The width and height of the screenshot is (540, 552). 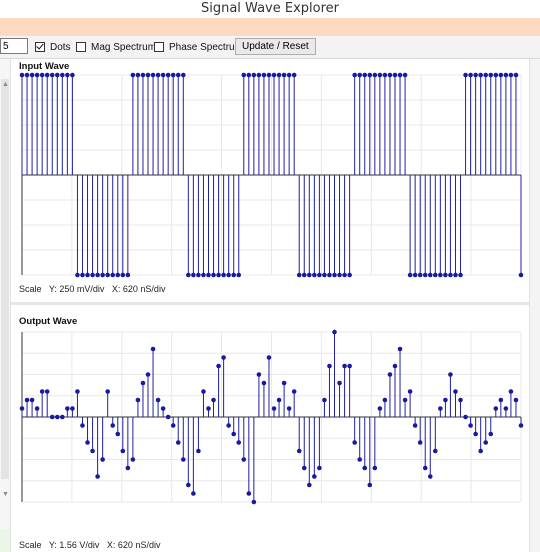 I want to click on left-scrollbar: ▲ ▼, so click(x=5, y=305).